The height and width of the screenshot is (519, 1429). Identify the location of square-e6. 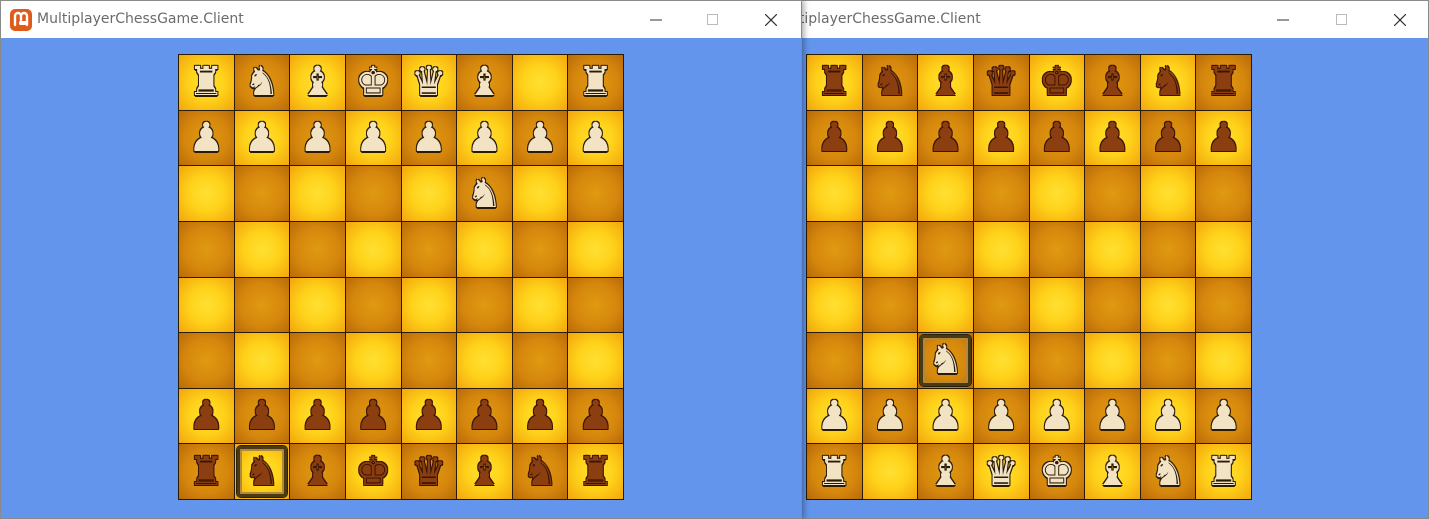
(429, 193).